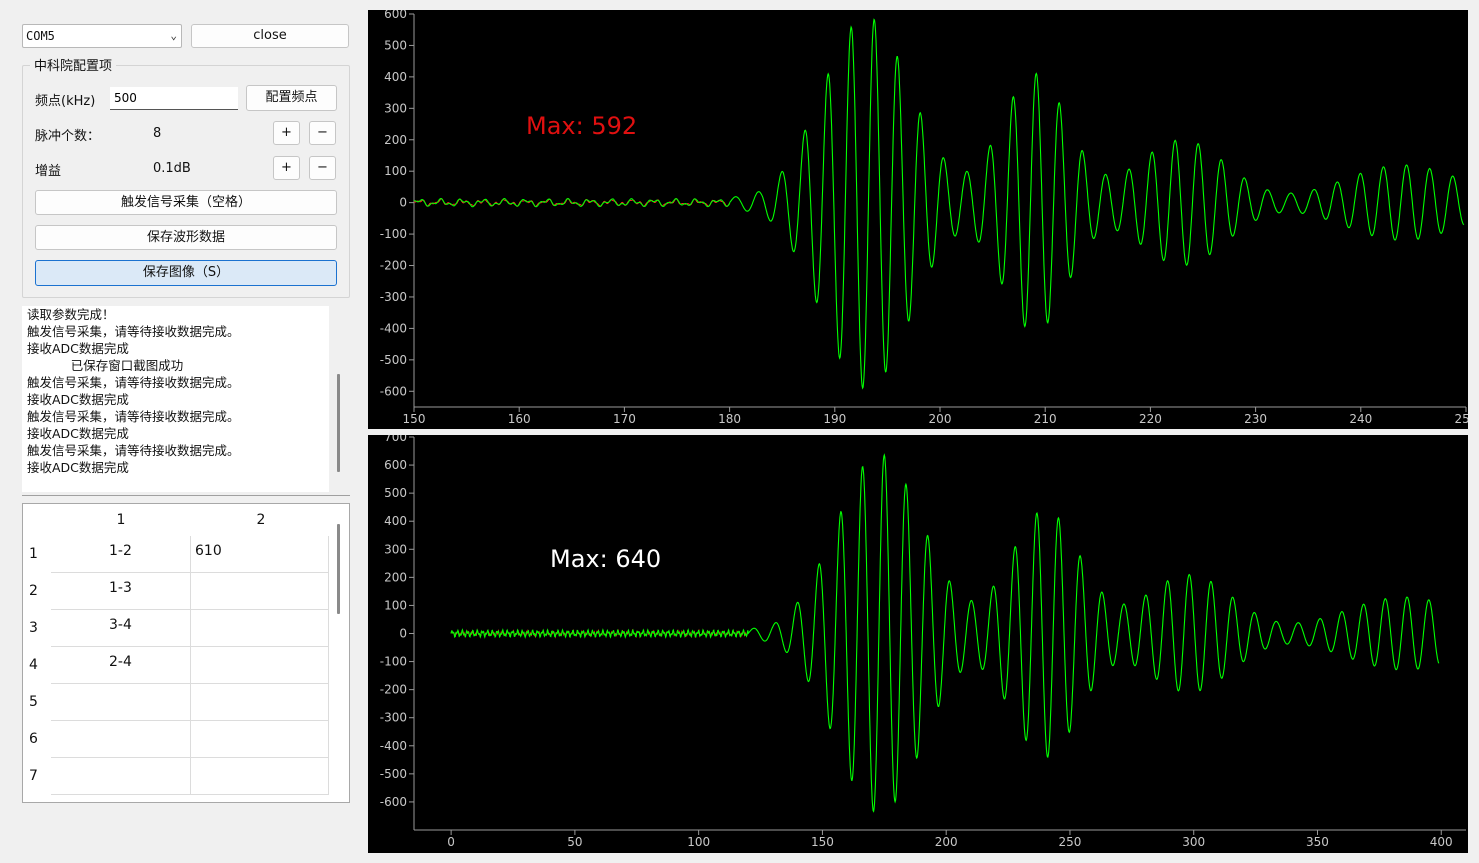 The image size is (1479, 863). Describe the element at coordinates (581, 126) in the screenshot. I see `max-annotation: Max: 592` at that location.